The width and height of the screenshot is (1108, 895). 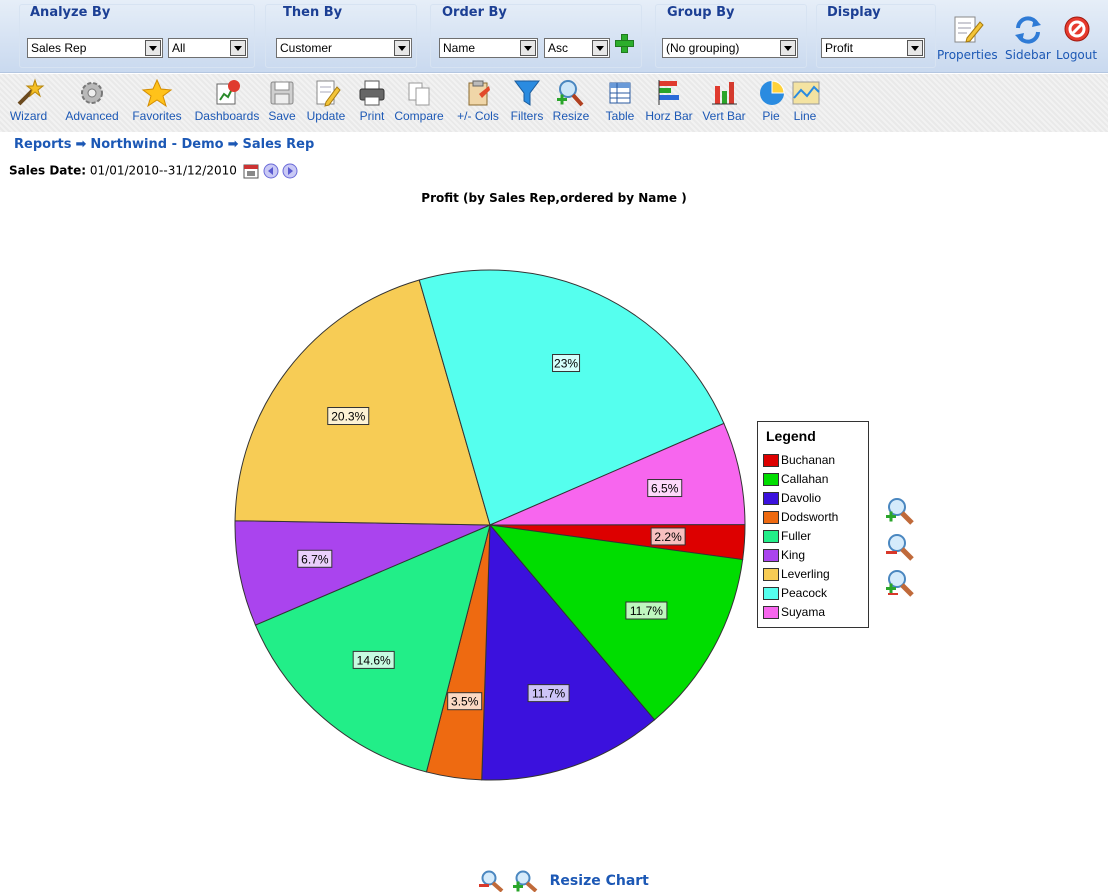 I want to click on next-period-icon, so click(x=290, y=171).